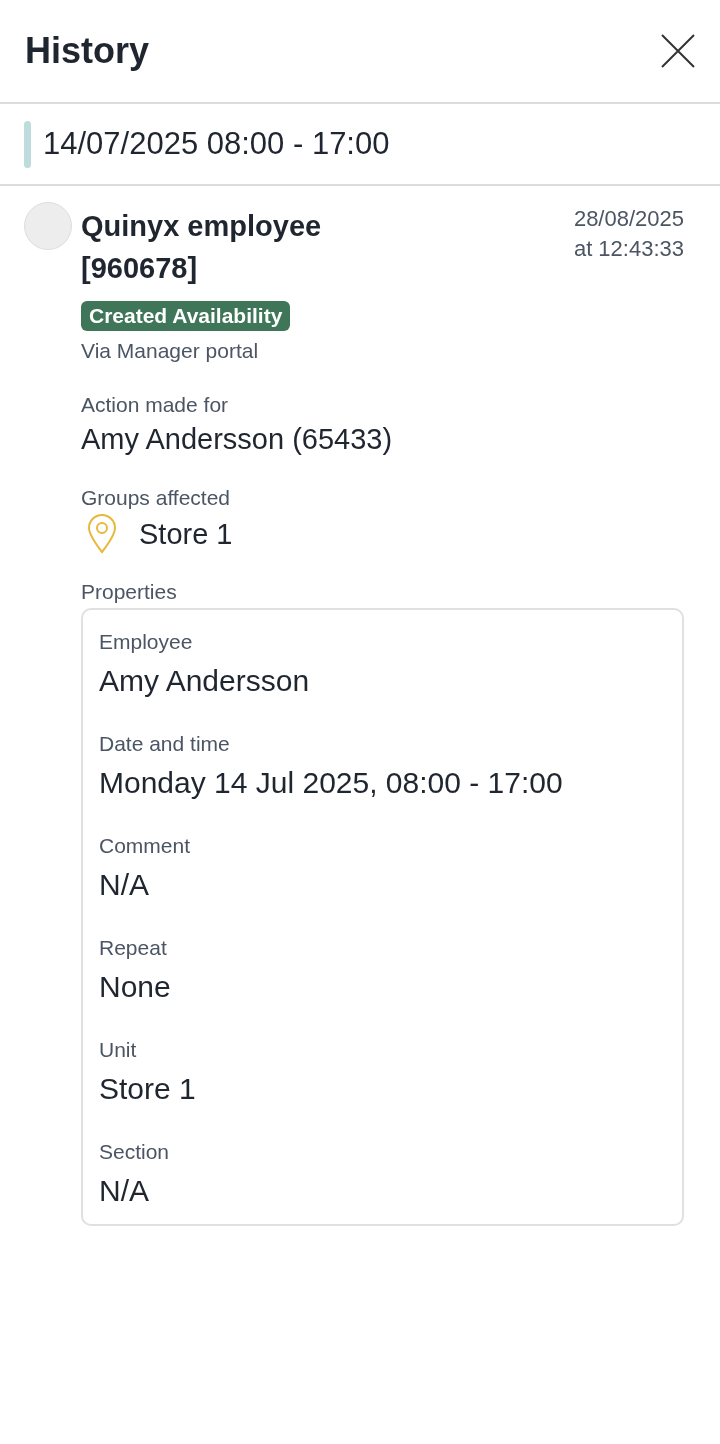 This screenshot has height=1444, width=720. I want to click on location-pin-icon, so click(102, 534).